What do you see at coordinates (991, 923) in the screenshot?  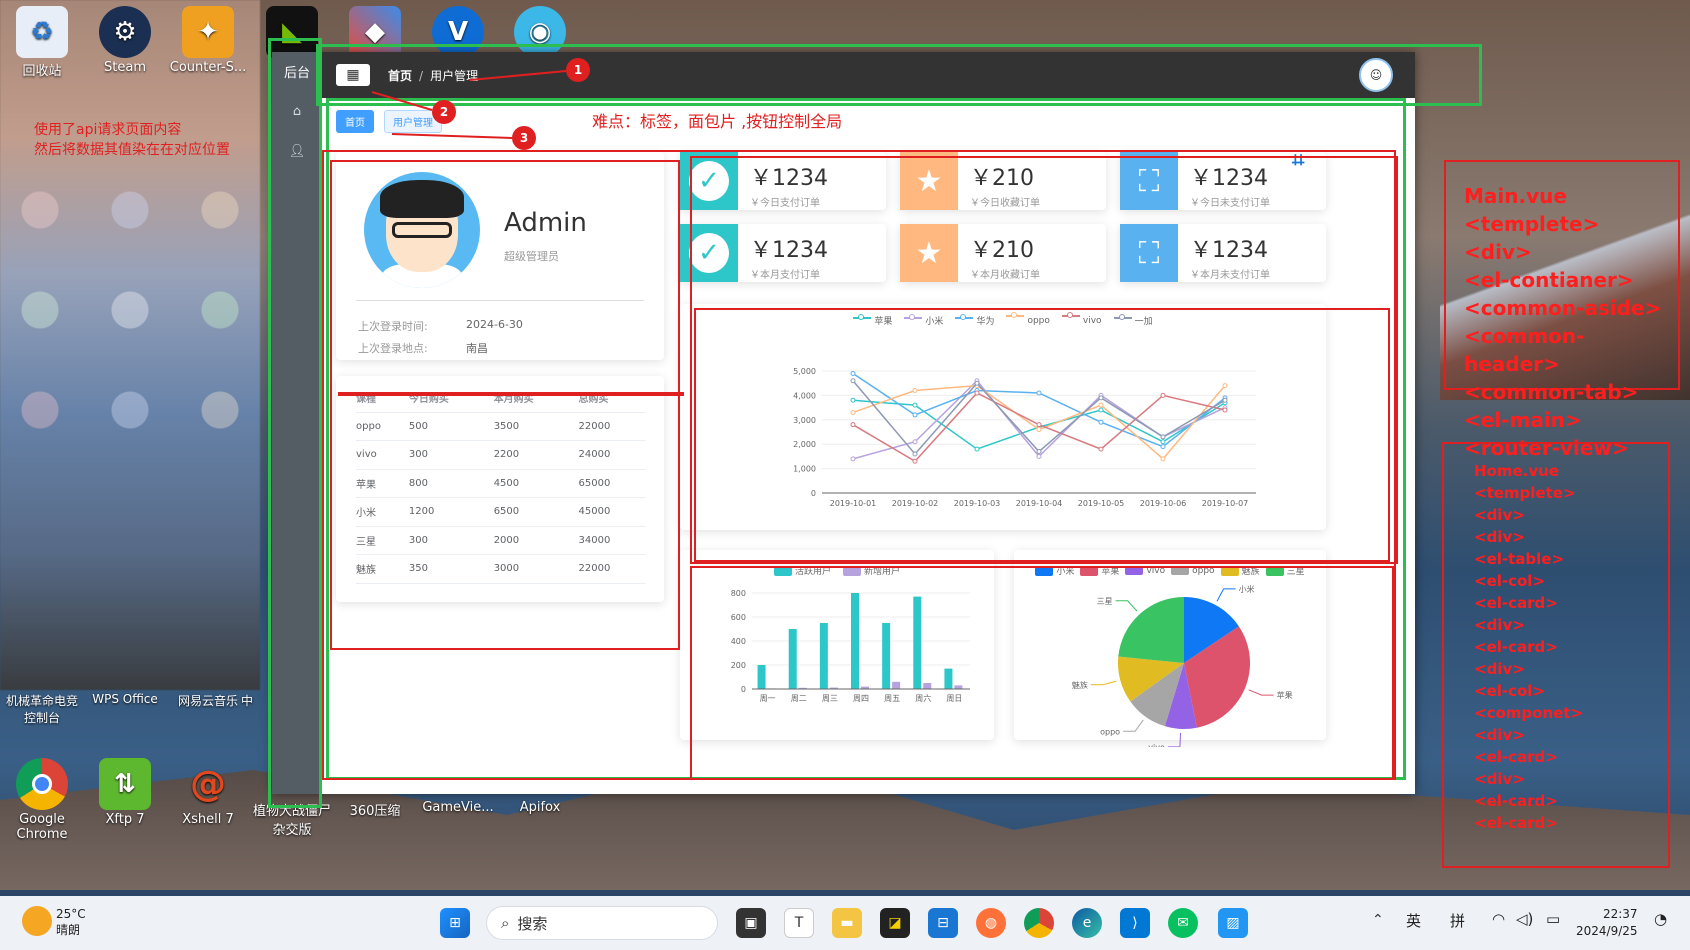 I see `firefox-icon: ◍` at bounding box center [991, 923].